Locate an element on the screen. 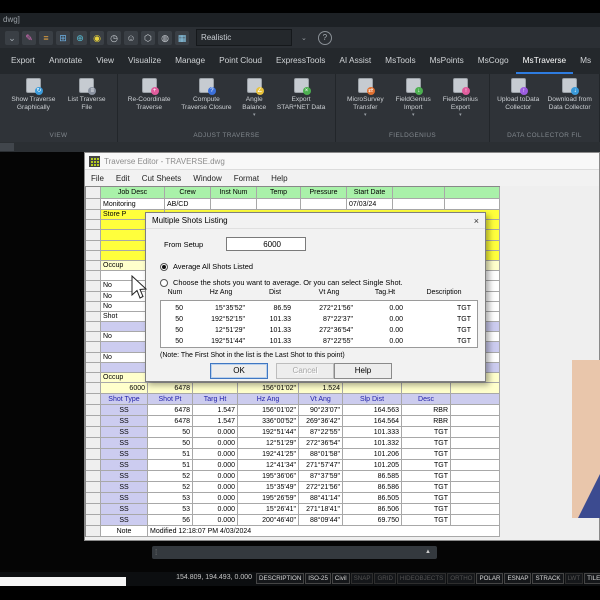  table-cell: 1.524 is located at coordinates (321, 389).